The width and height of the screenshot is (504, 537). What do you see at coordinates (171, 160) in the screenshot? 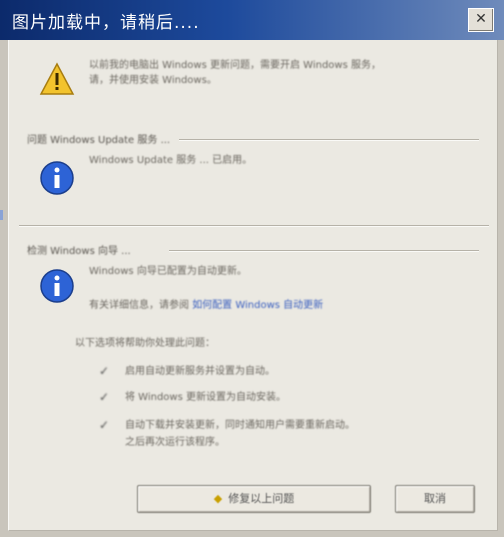
I see `section-1-text: Windows Update 服务 ... 已启用。` at bounding box center [171, 160].